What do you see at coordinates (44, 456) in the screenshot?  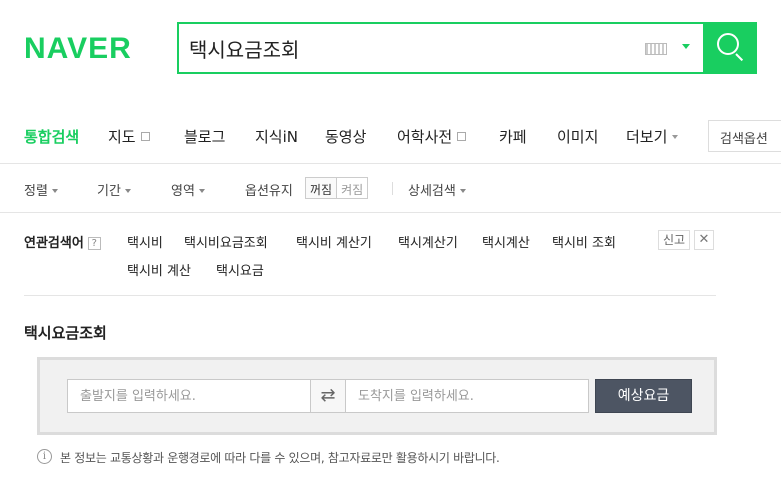 I see `info-icon: i` at bounding box center [44, 456].